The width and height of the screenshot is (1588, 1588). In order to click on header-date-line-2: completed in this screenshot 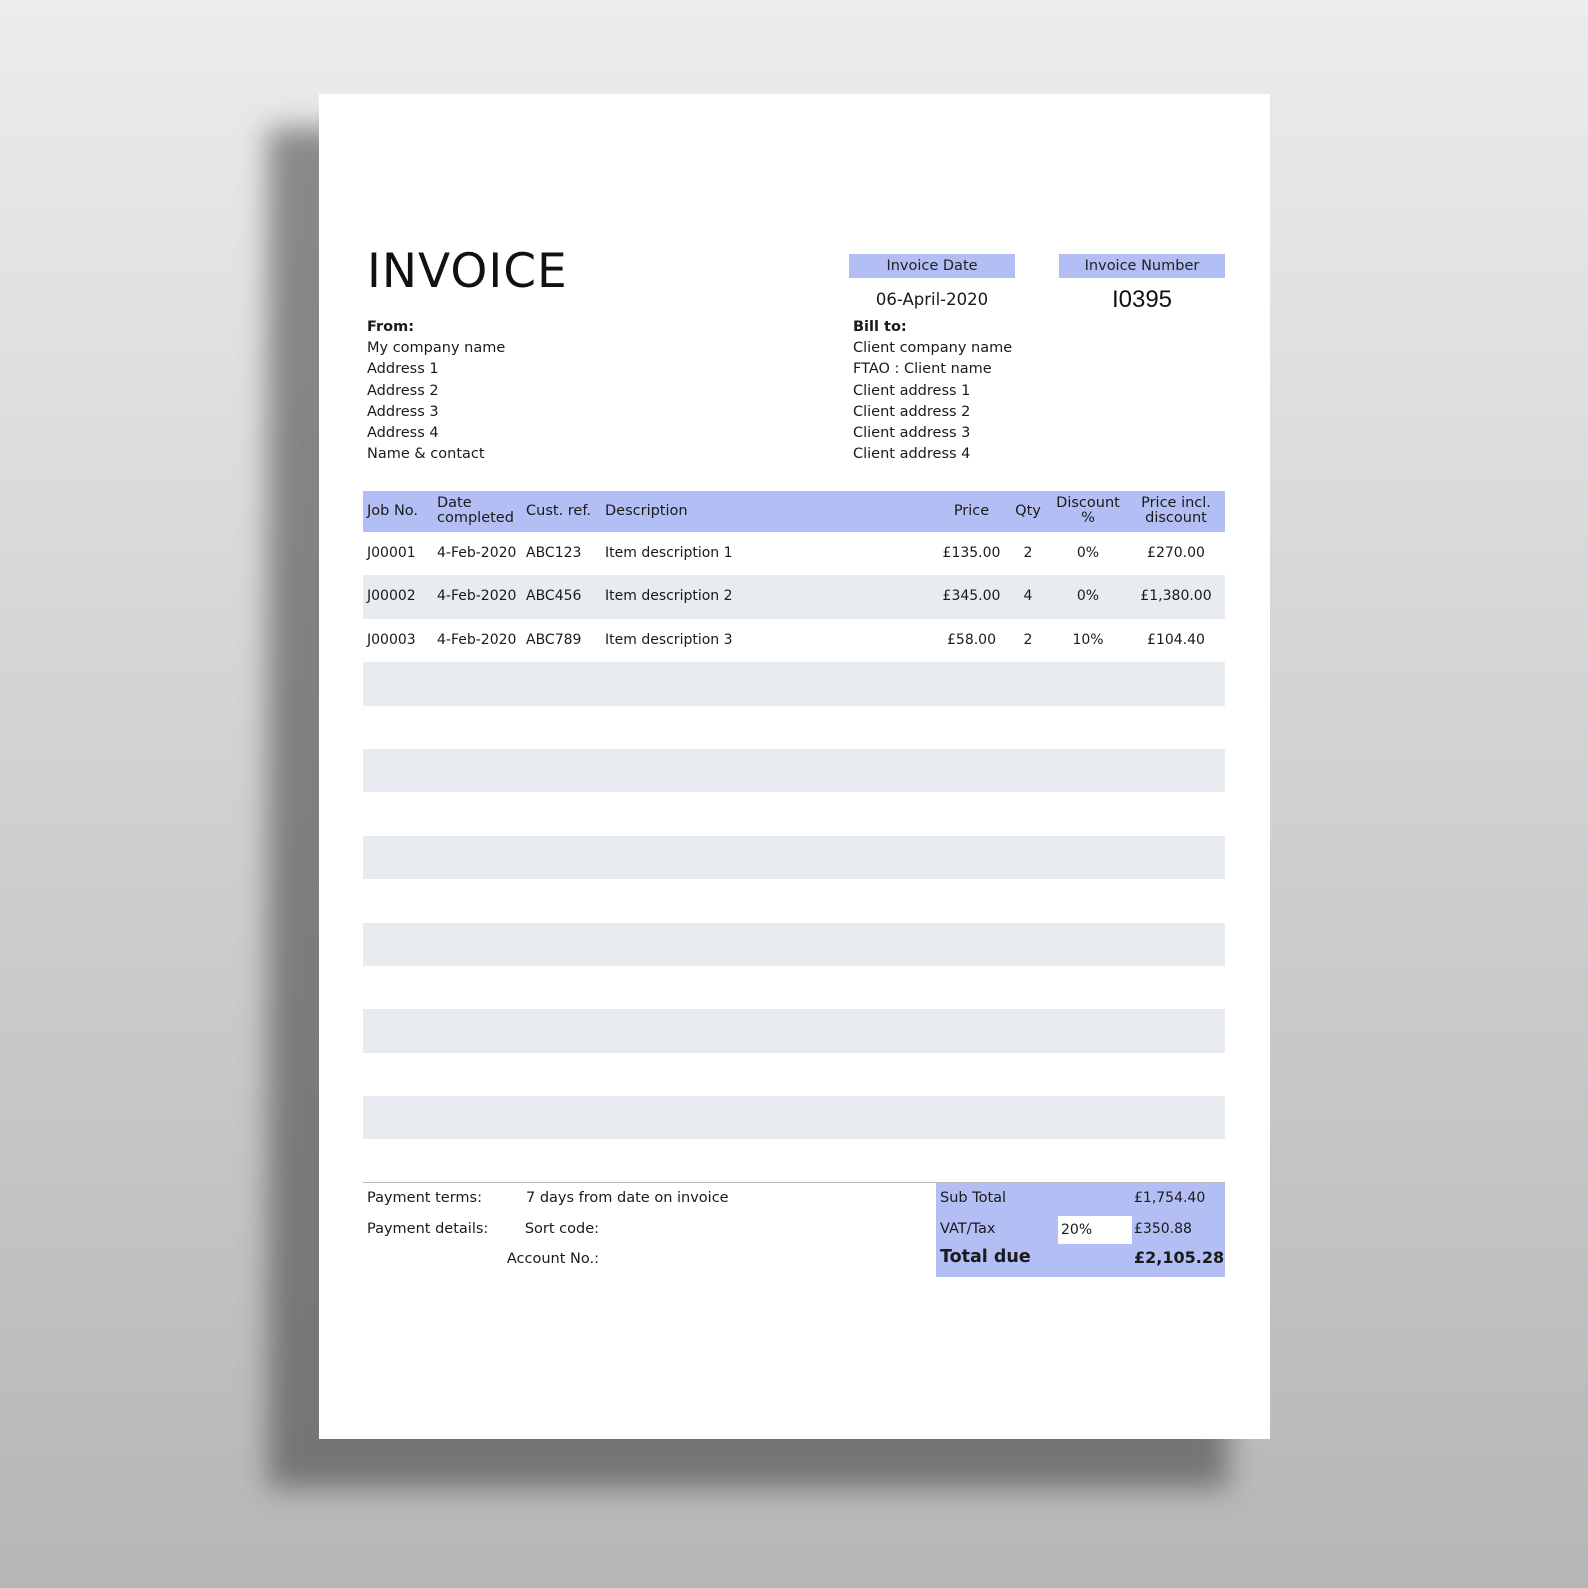, I will do `click(475, 518)`.